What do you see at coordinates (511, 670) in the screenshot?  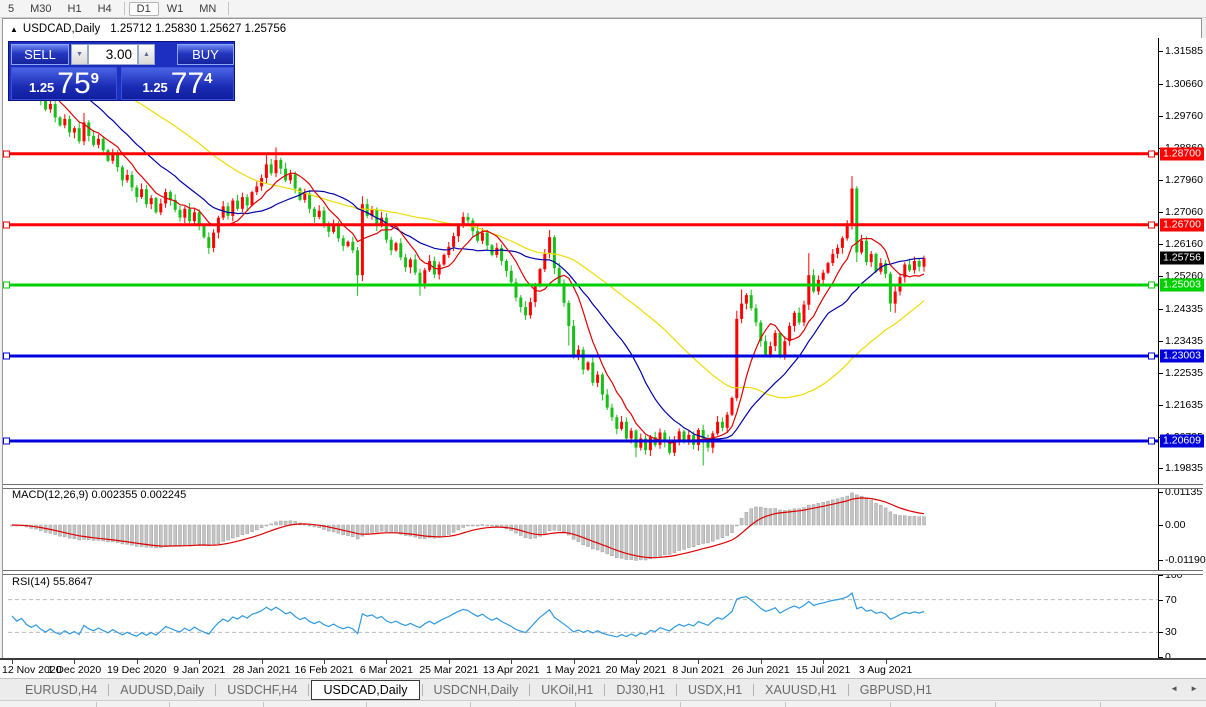 I see `date-label: 13 Apr 2021` at bounding box center [511, 670].